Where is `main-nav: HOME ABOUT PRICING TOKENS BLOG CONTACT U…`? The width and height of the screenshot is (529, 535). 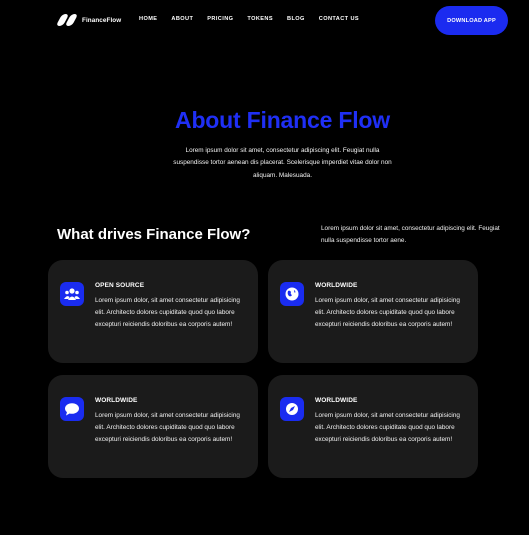
main-nav: HOME ABOUT PRICING TOKENS BLOG CONTACT U… is located at coordinates (256, 19).